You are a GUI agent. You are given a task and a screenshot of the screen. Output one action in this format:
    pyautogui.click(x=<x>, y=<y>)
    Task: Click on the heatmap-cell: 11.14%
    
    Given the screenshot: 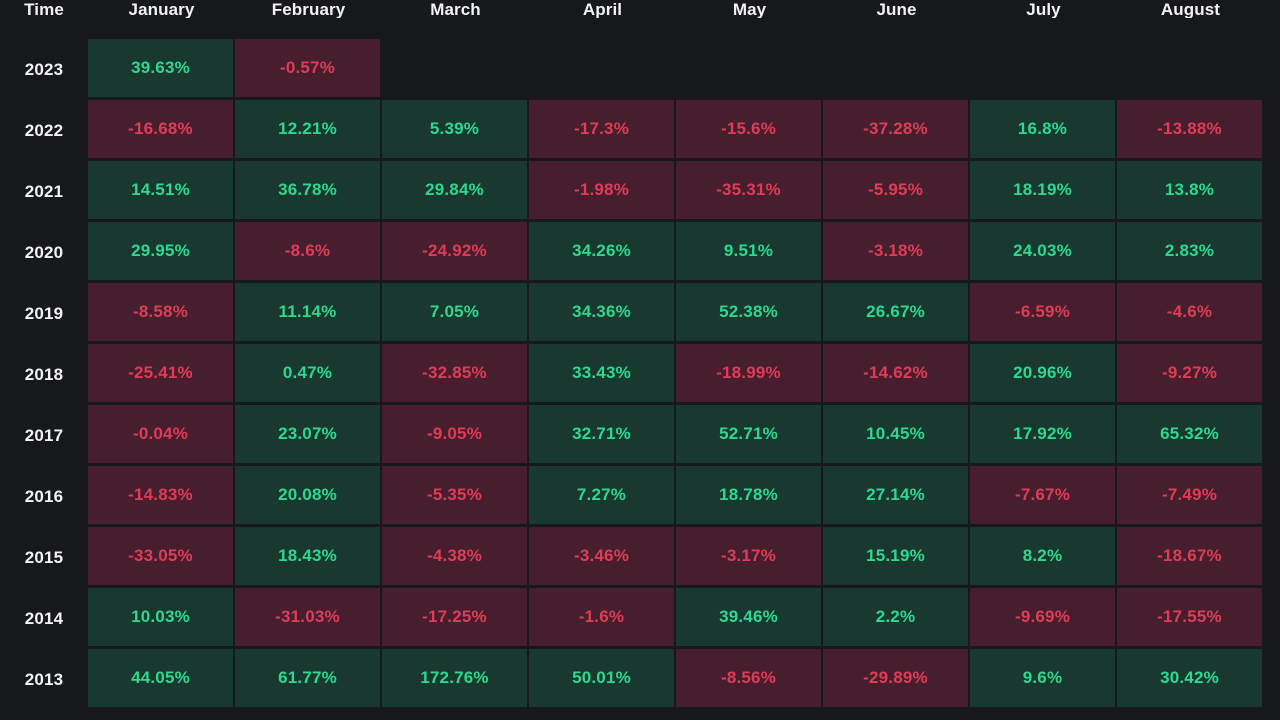 What is the action you would take?
    pyautogui.click(x=308, y=313)
    